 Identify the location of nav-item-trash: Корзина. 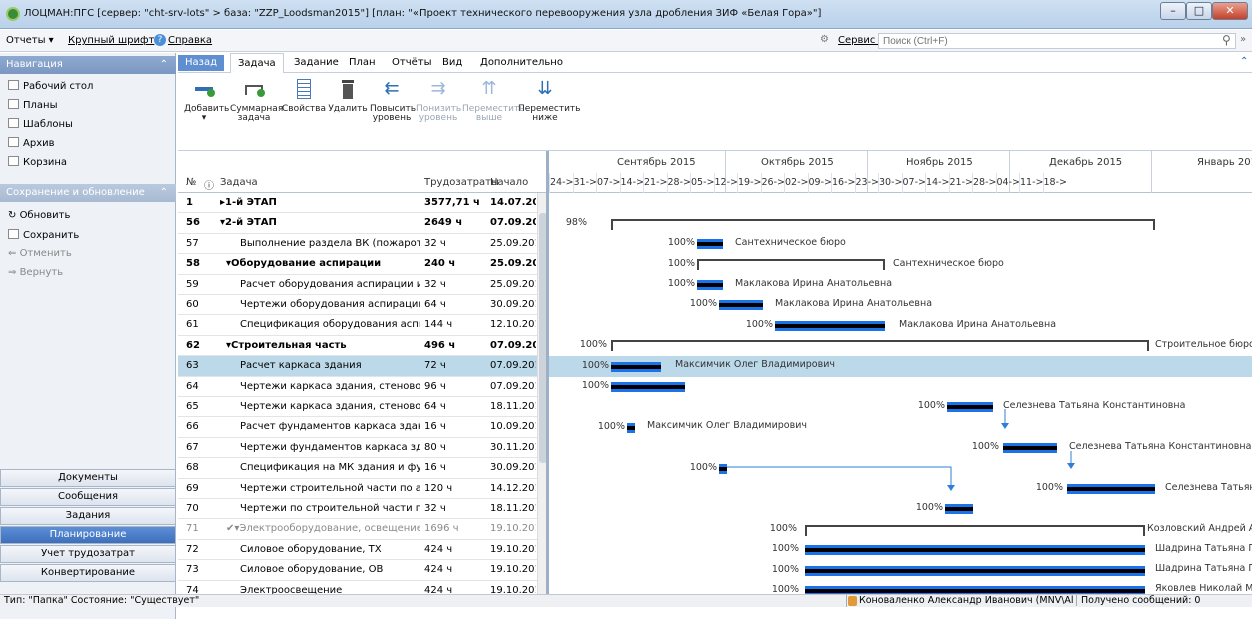
(37, 162).